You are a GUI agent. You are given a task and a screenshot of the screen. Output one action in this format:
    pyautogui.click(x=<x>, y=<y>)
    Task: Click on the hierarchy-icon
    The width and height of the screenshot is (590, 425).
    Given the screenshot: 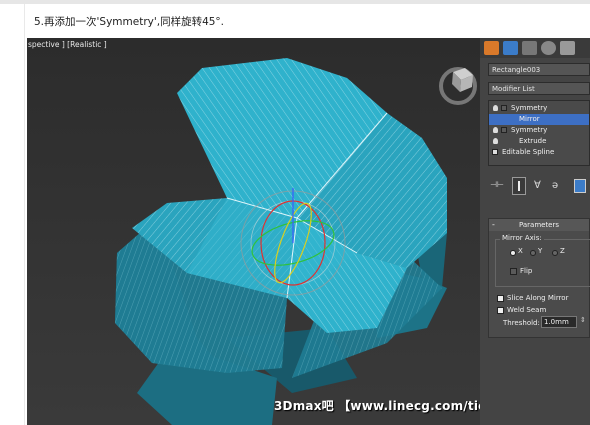 What is the action you would take?
    pyautogui.click(x=529, y=48)
    